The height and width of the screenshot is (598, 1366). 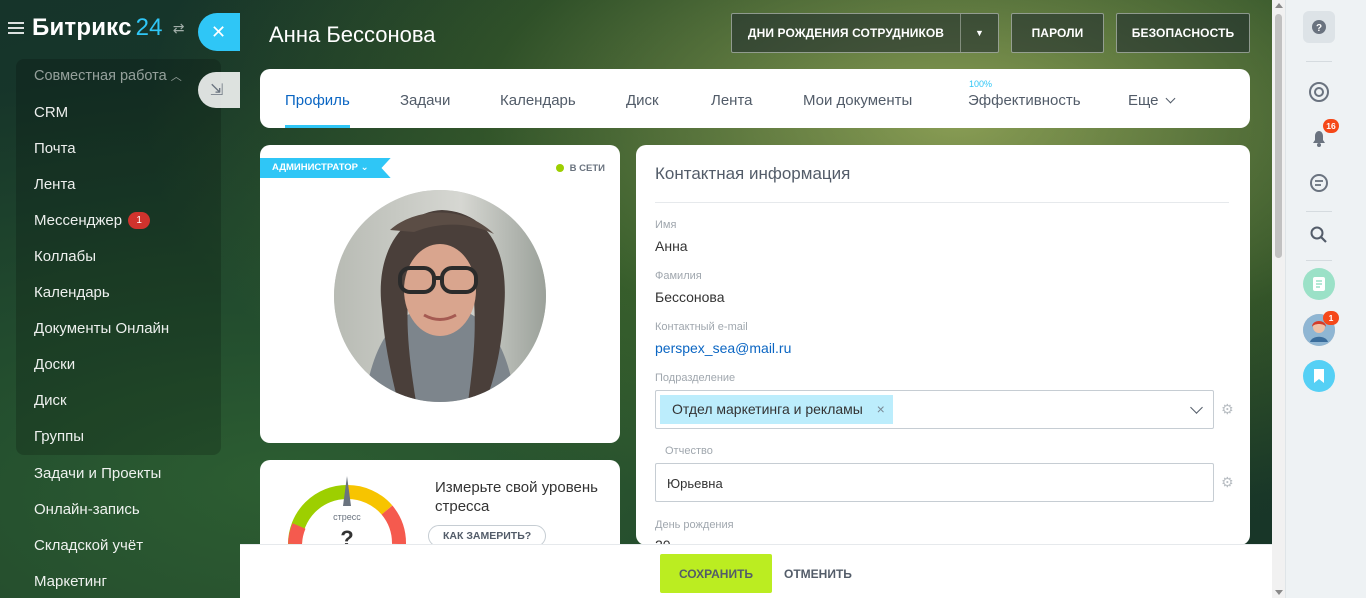 I want to click on patronymic-label: Отчество, so click(x=689, y=451).